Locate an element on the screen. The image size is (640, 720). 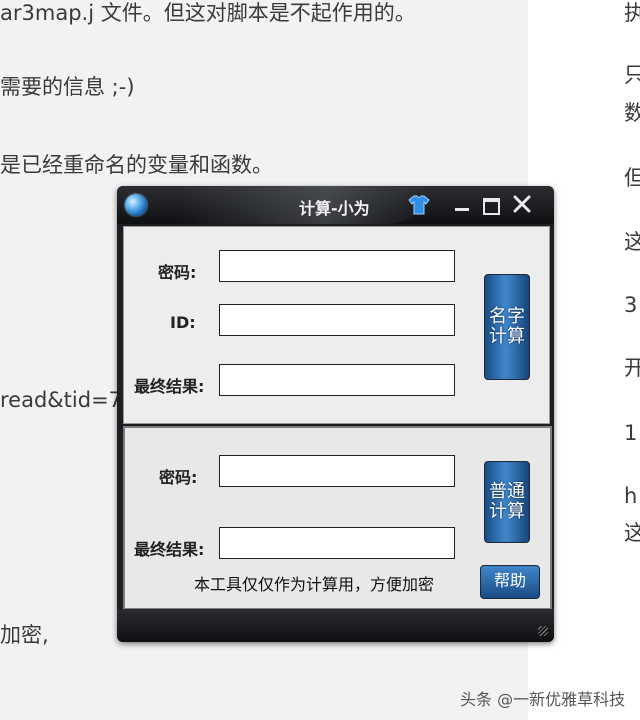
normal-calc-button-label: 普通计算 is located at coordinates (507, 501).